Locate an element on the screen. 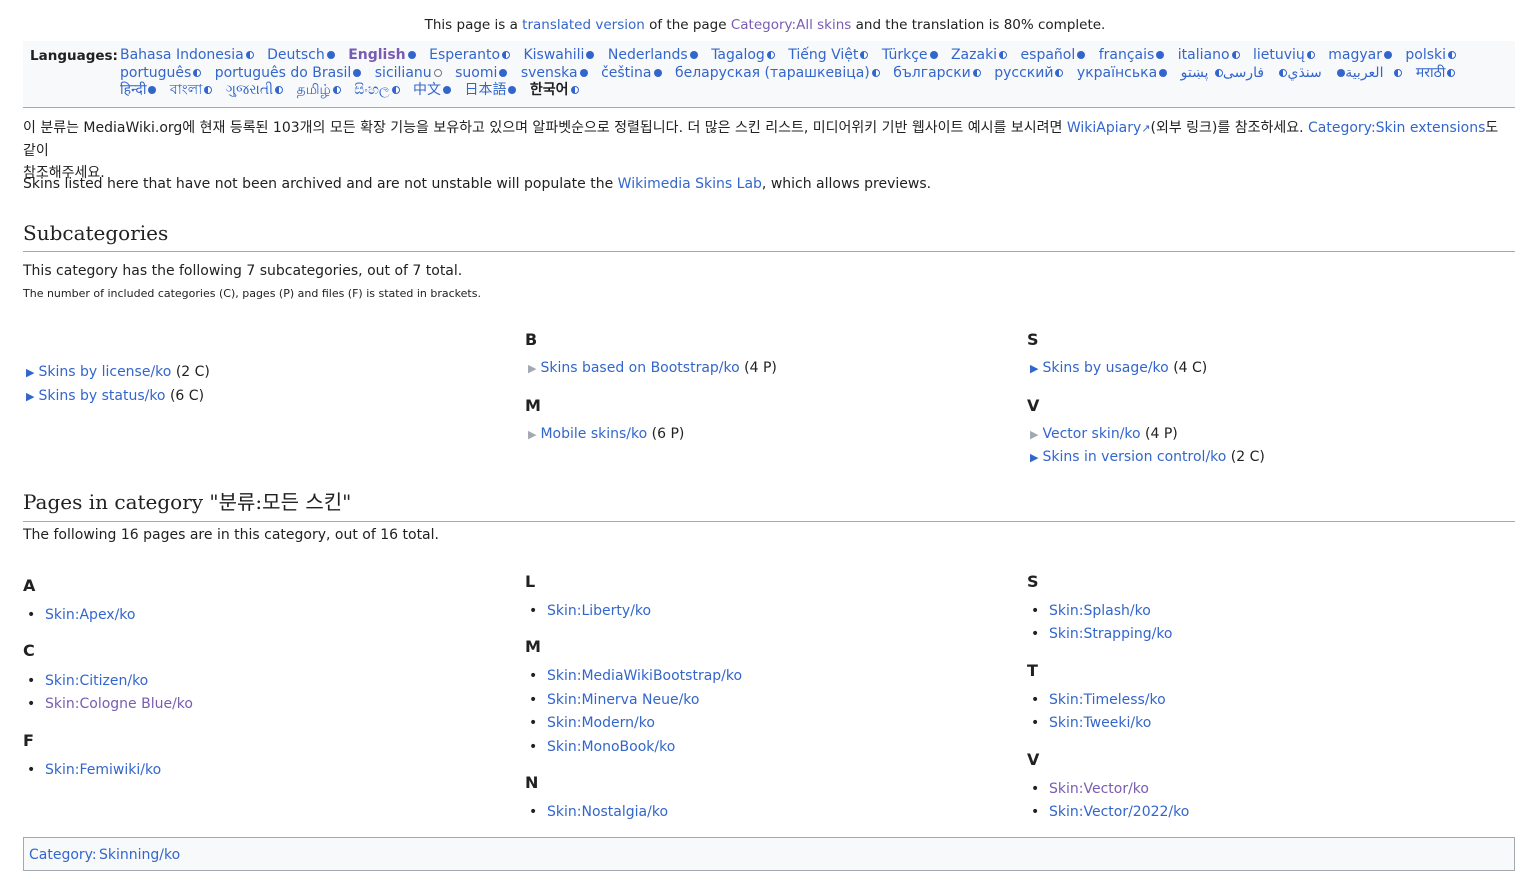 This screenshot has height=887, width=1530. page-list-item: Skin:Liberty/ko is located at coordinates (590, 611).